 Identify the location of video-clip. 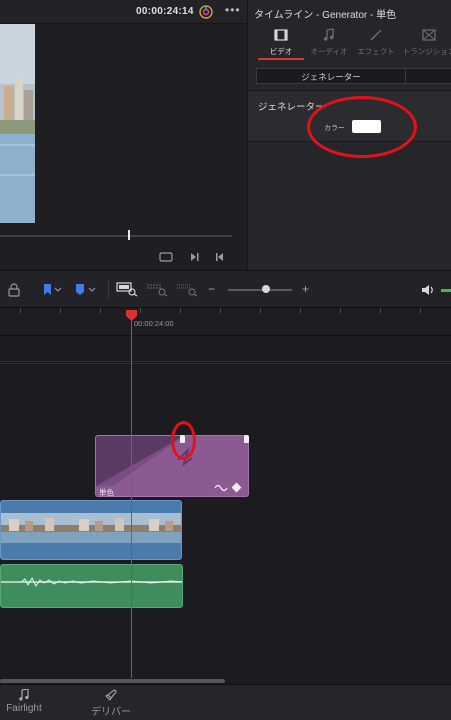
(91, 530).